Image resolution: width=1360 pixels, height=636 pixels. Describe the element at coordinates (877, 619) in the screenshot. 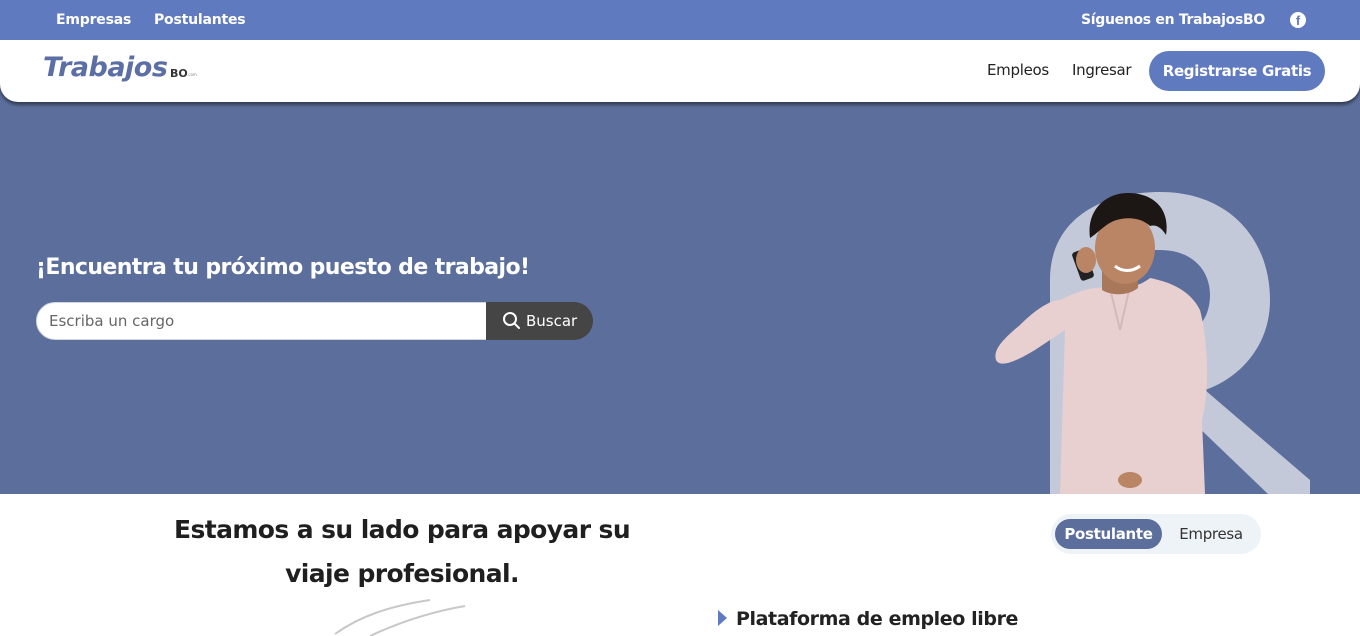

I see `feature-item-label: Plataforma de empleo libre` at that location.